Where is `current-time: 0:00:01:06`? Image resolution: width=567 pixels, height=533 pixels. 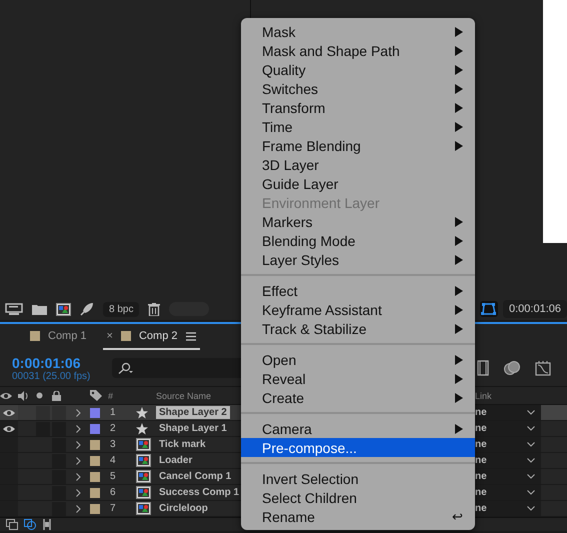
current-time: 0:00:01:06 is located at coordinates (60, 362).